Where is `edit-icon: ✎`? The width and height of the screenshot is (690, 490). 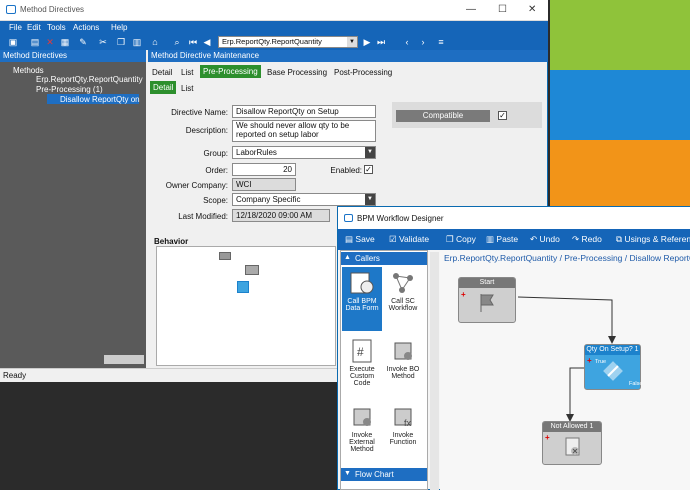
edit-icon: ✎ is located at coordinates (83, 42).